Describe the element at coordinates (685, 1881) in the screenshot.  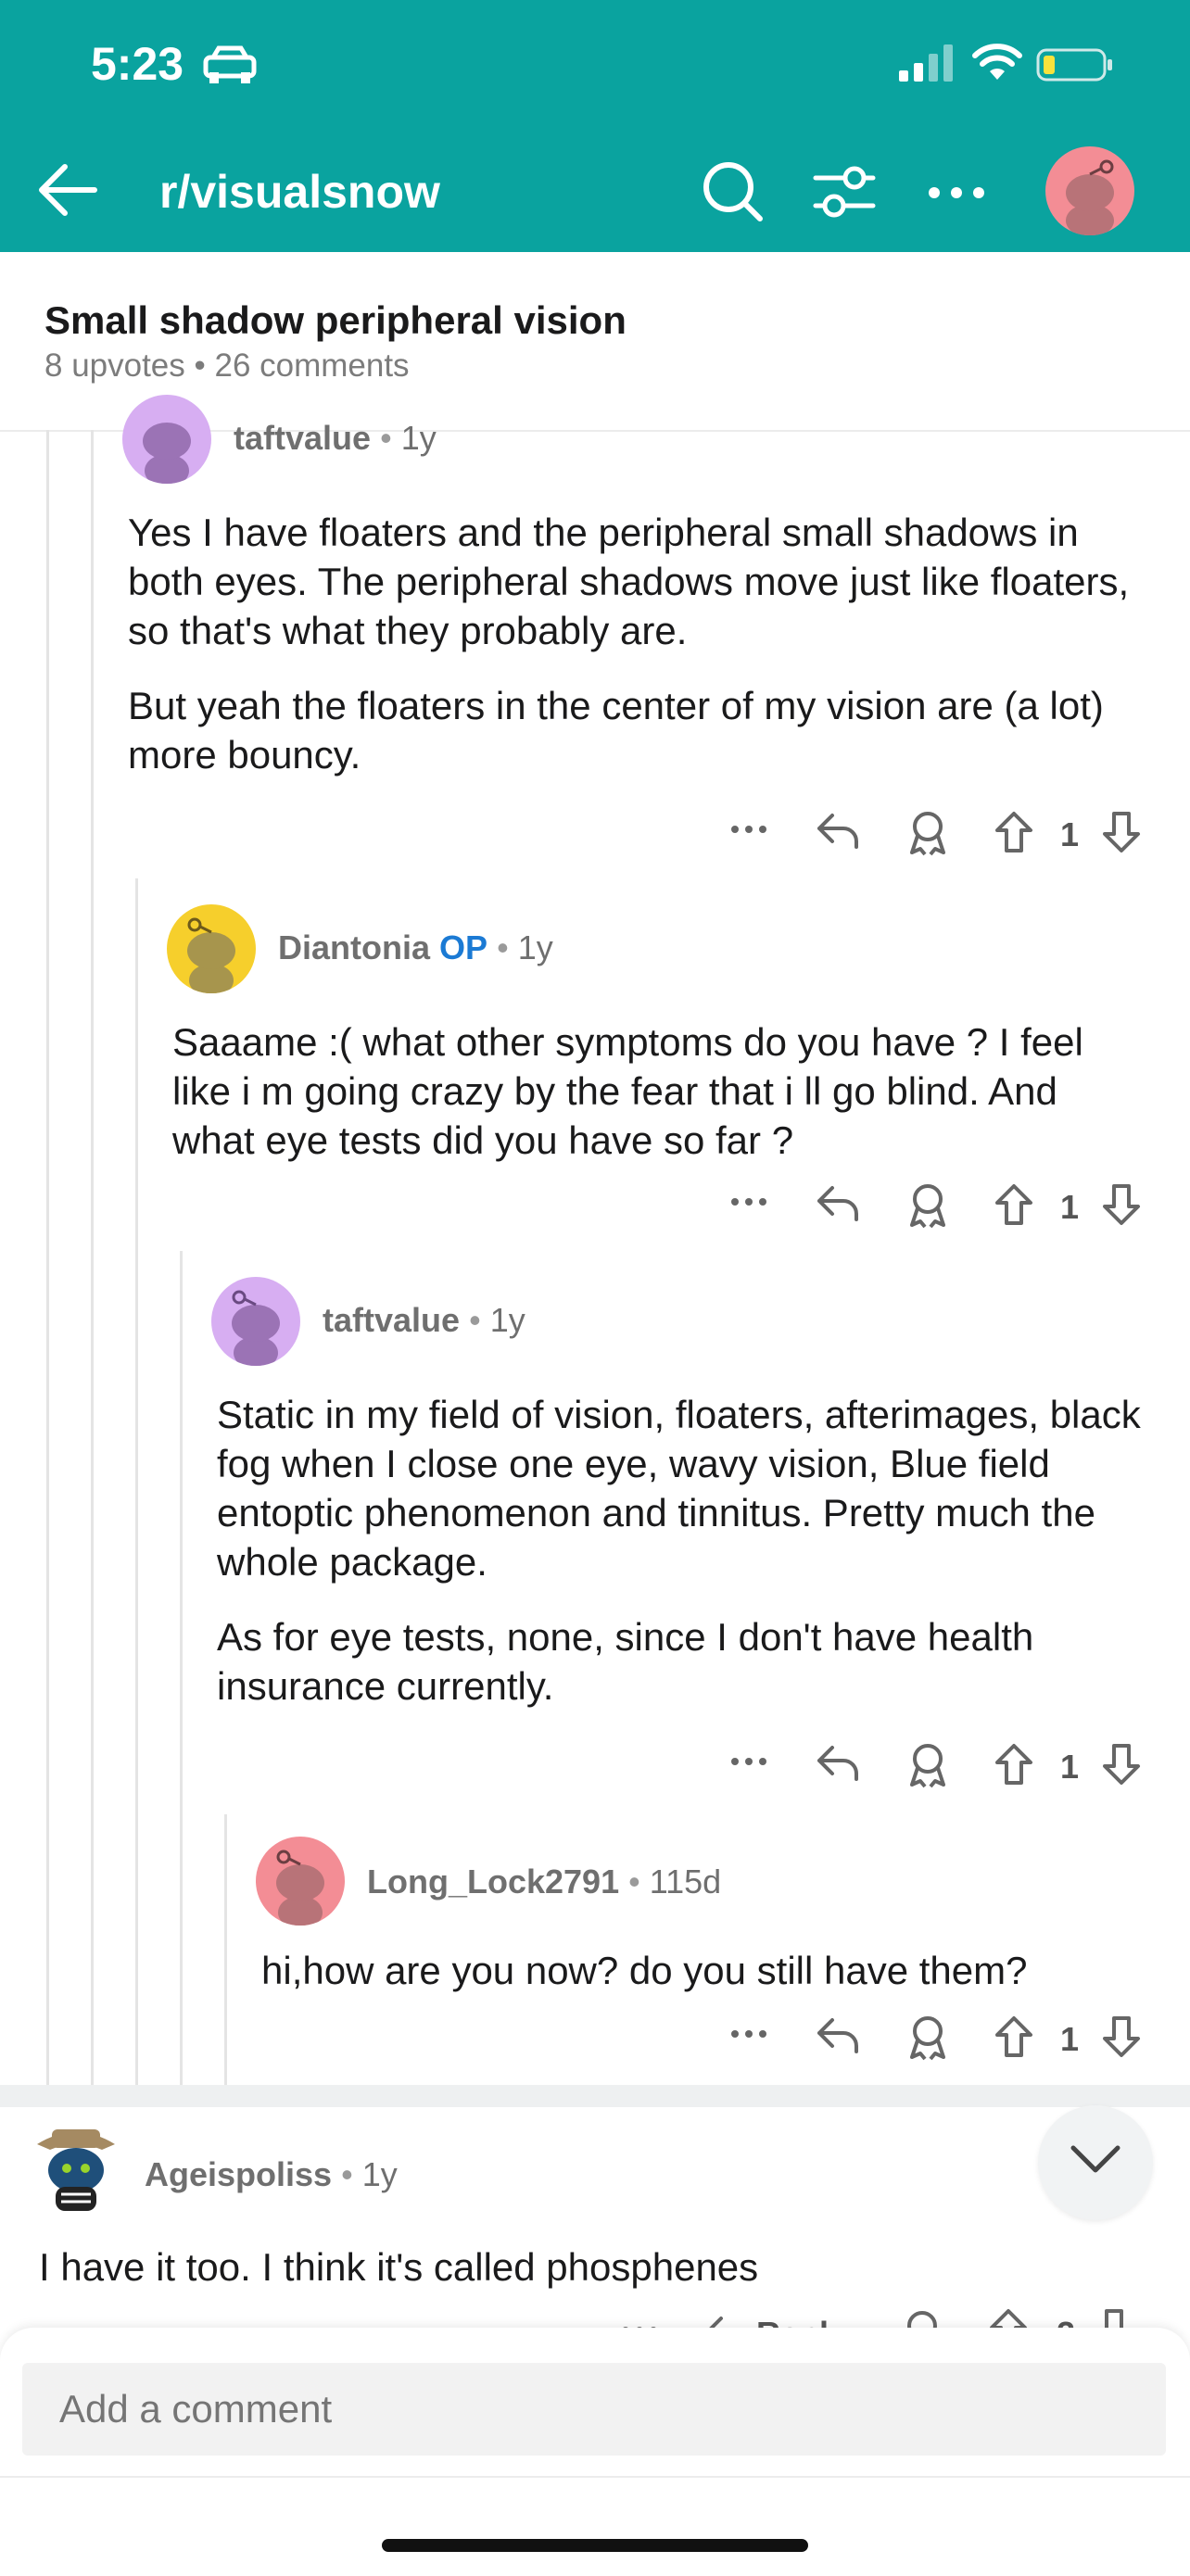
I see `comment-age: 115d` at that location.